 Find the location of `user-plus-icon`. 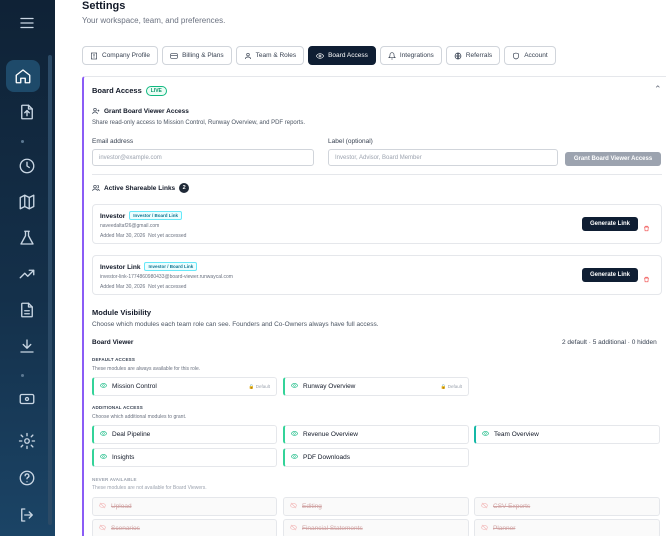

user-plus-icon is located at coordinates (96, 111).